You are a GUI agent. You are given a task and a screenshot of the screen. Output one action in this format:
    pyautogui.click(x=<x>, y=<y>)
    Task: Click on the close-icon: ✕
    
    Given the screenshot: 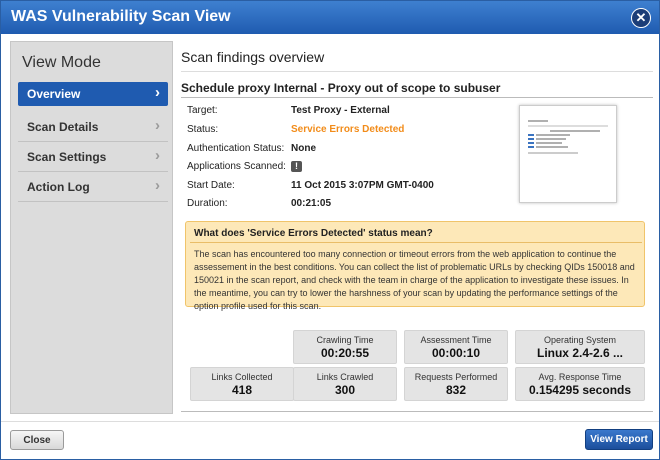 What is the action you would take?
    pyautogui.click(x=641, y=18)
    